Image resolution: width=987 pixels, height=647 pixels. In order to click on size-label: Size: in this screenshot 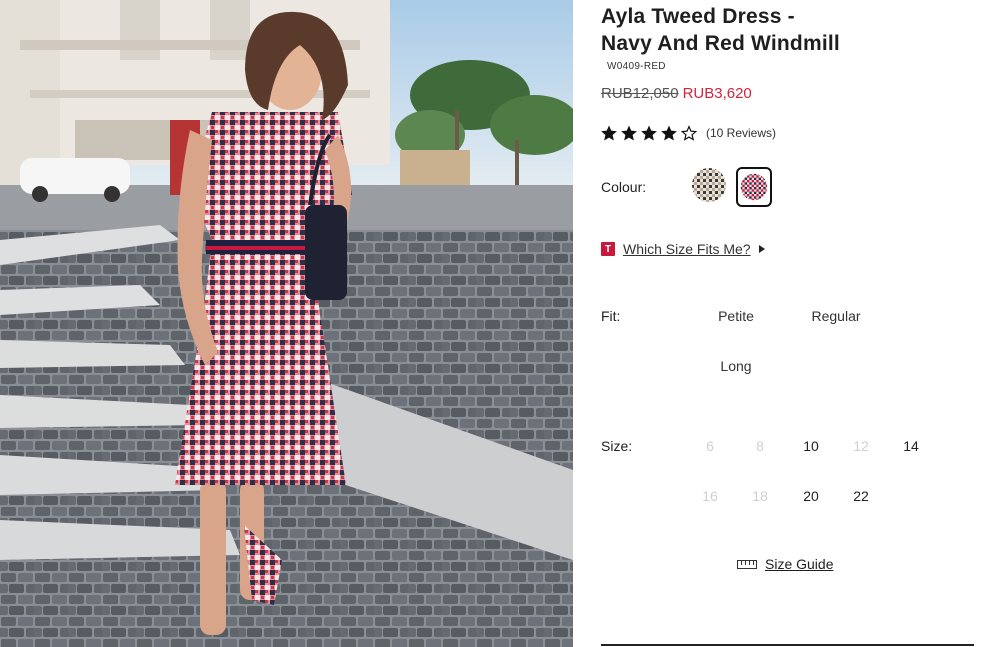, I will do `click(617, 446)`.